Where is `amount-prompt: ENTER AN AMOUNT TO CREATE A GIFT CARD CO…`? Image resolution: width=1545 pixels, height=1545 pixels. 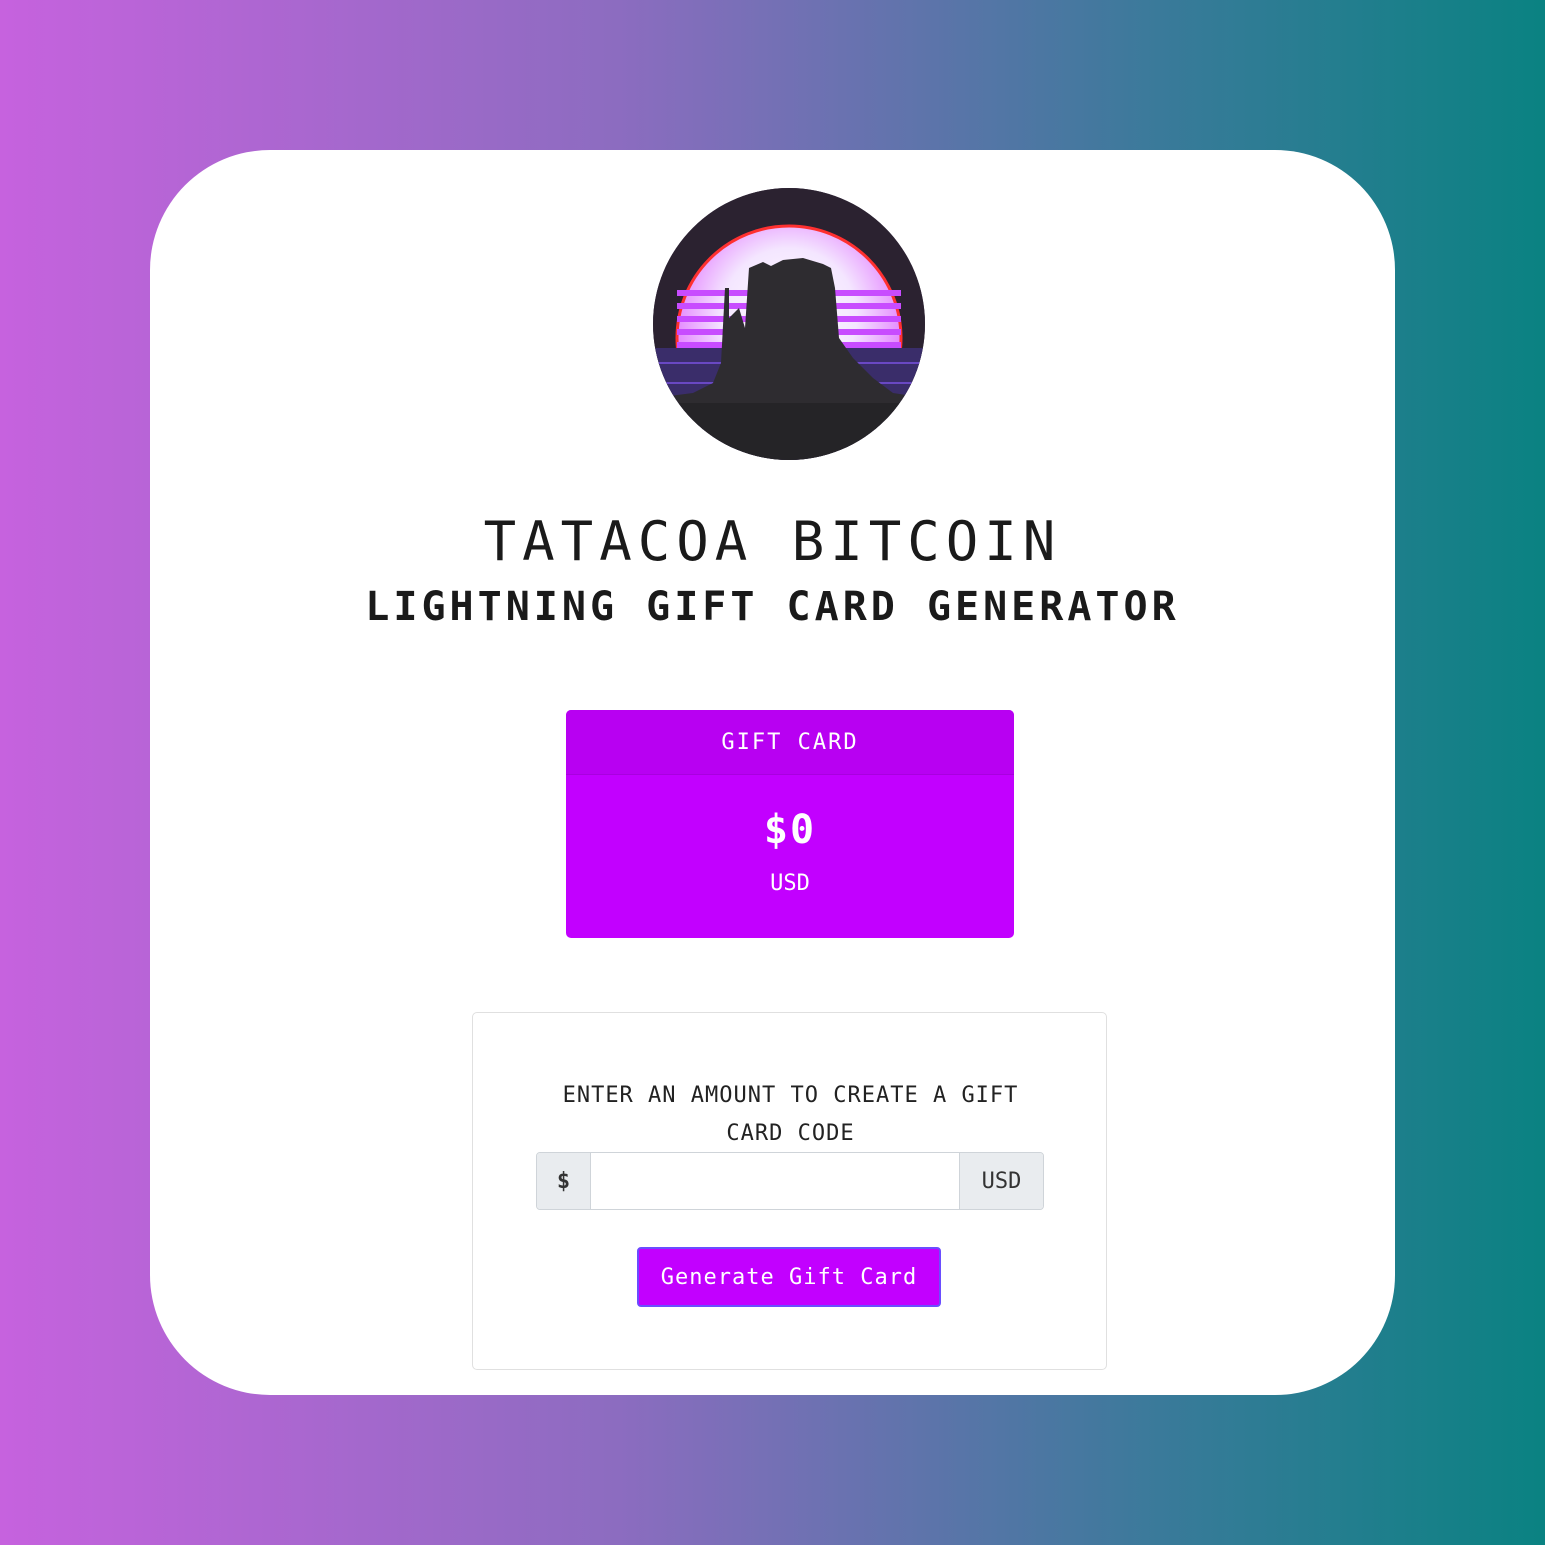 amount-prompt: ENTER AN AMOUNT TO CREATE A GIFT CARD CO… is located at coordinates (790, 1114).